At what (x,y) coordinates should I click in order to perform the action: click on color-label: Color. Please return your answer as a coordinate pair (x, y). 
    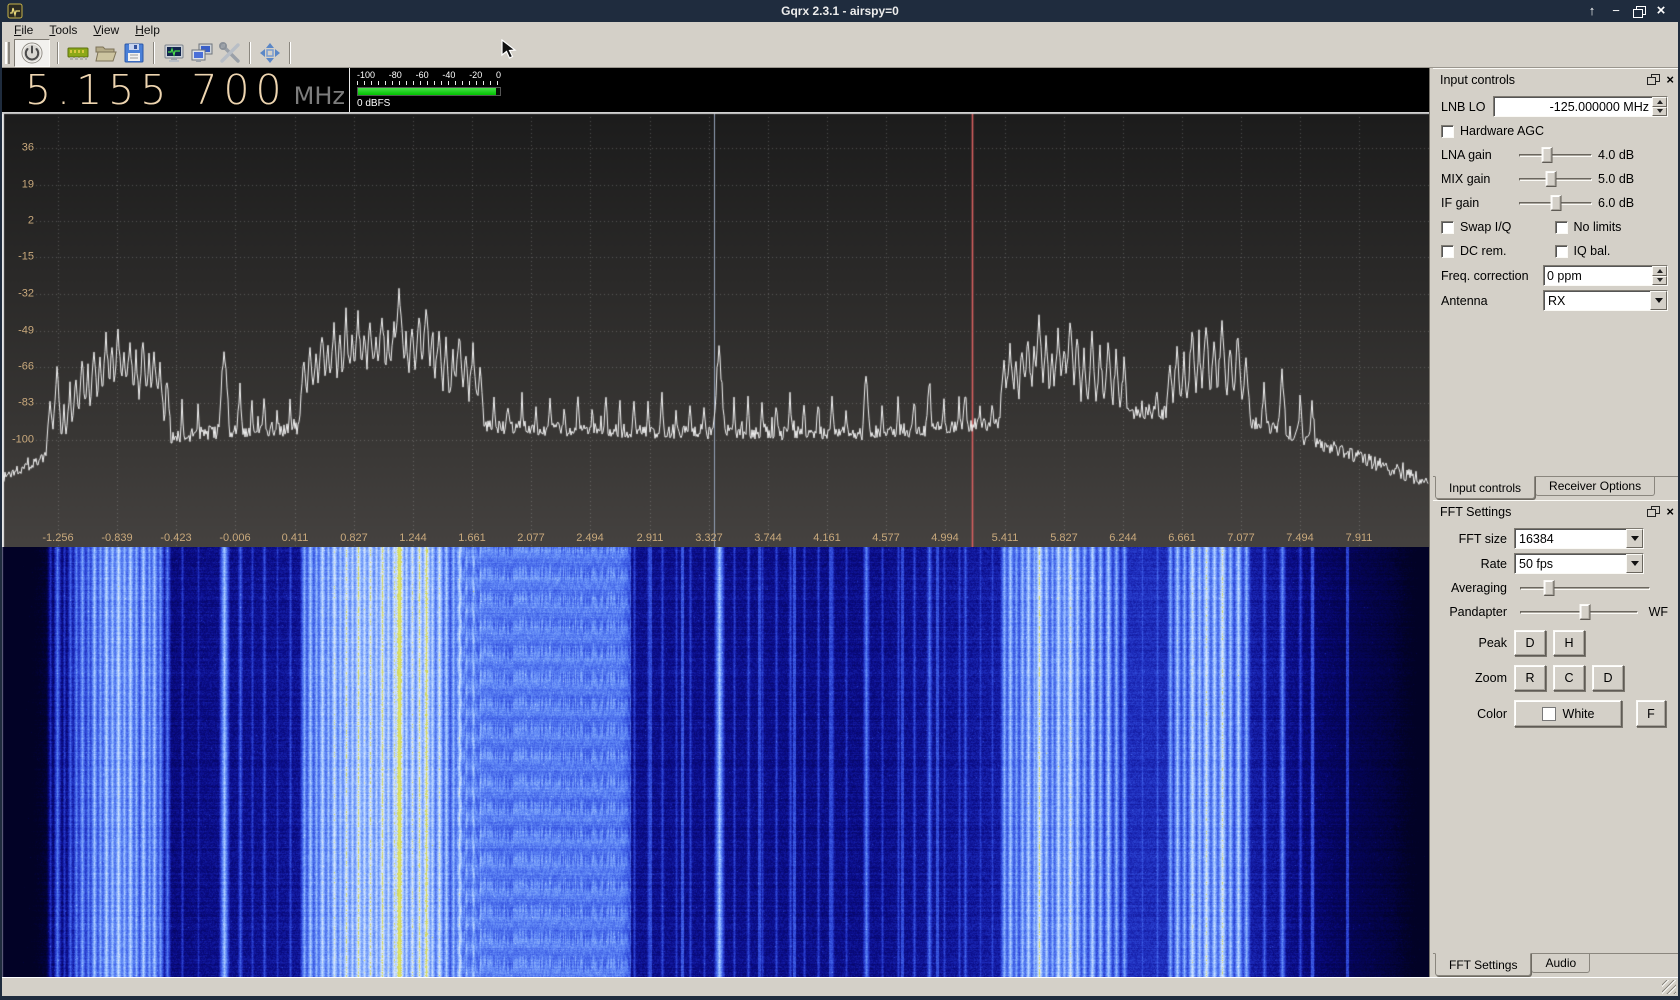
    Looking at the image, I should click on (1492, 713).